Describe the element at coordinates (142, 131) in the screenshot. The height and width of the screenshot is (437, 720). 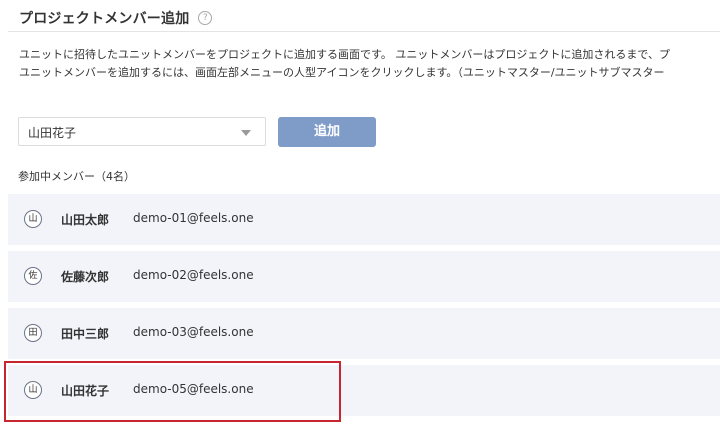
I see `member-select: 山田花子` at that location.